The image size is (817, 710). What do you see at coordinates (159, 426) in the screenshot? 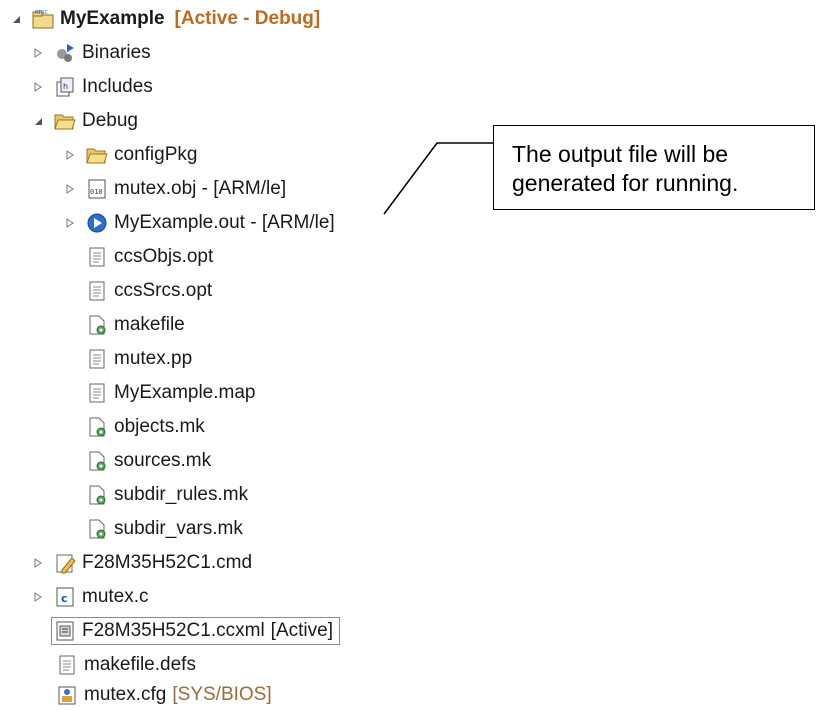
I see `item-label: objects.mk` at bounding box center [159, 426].